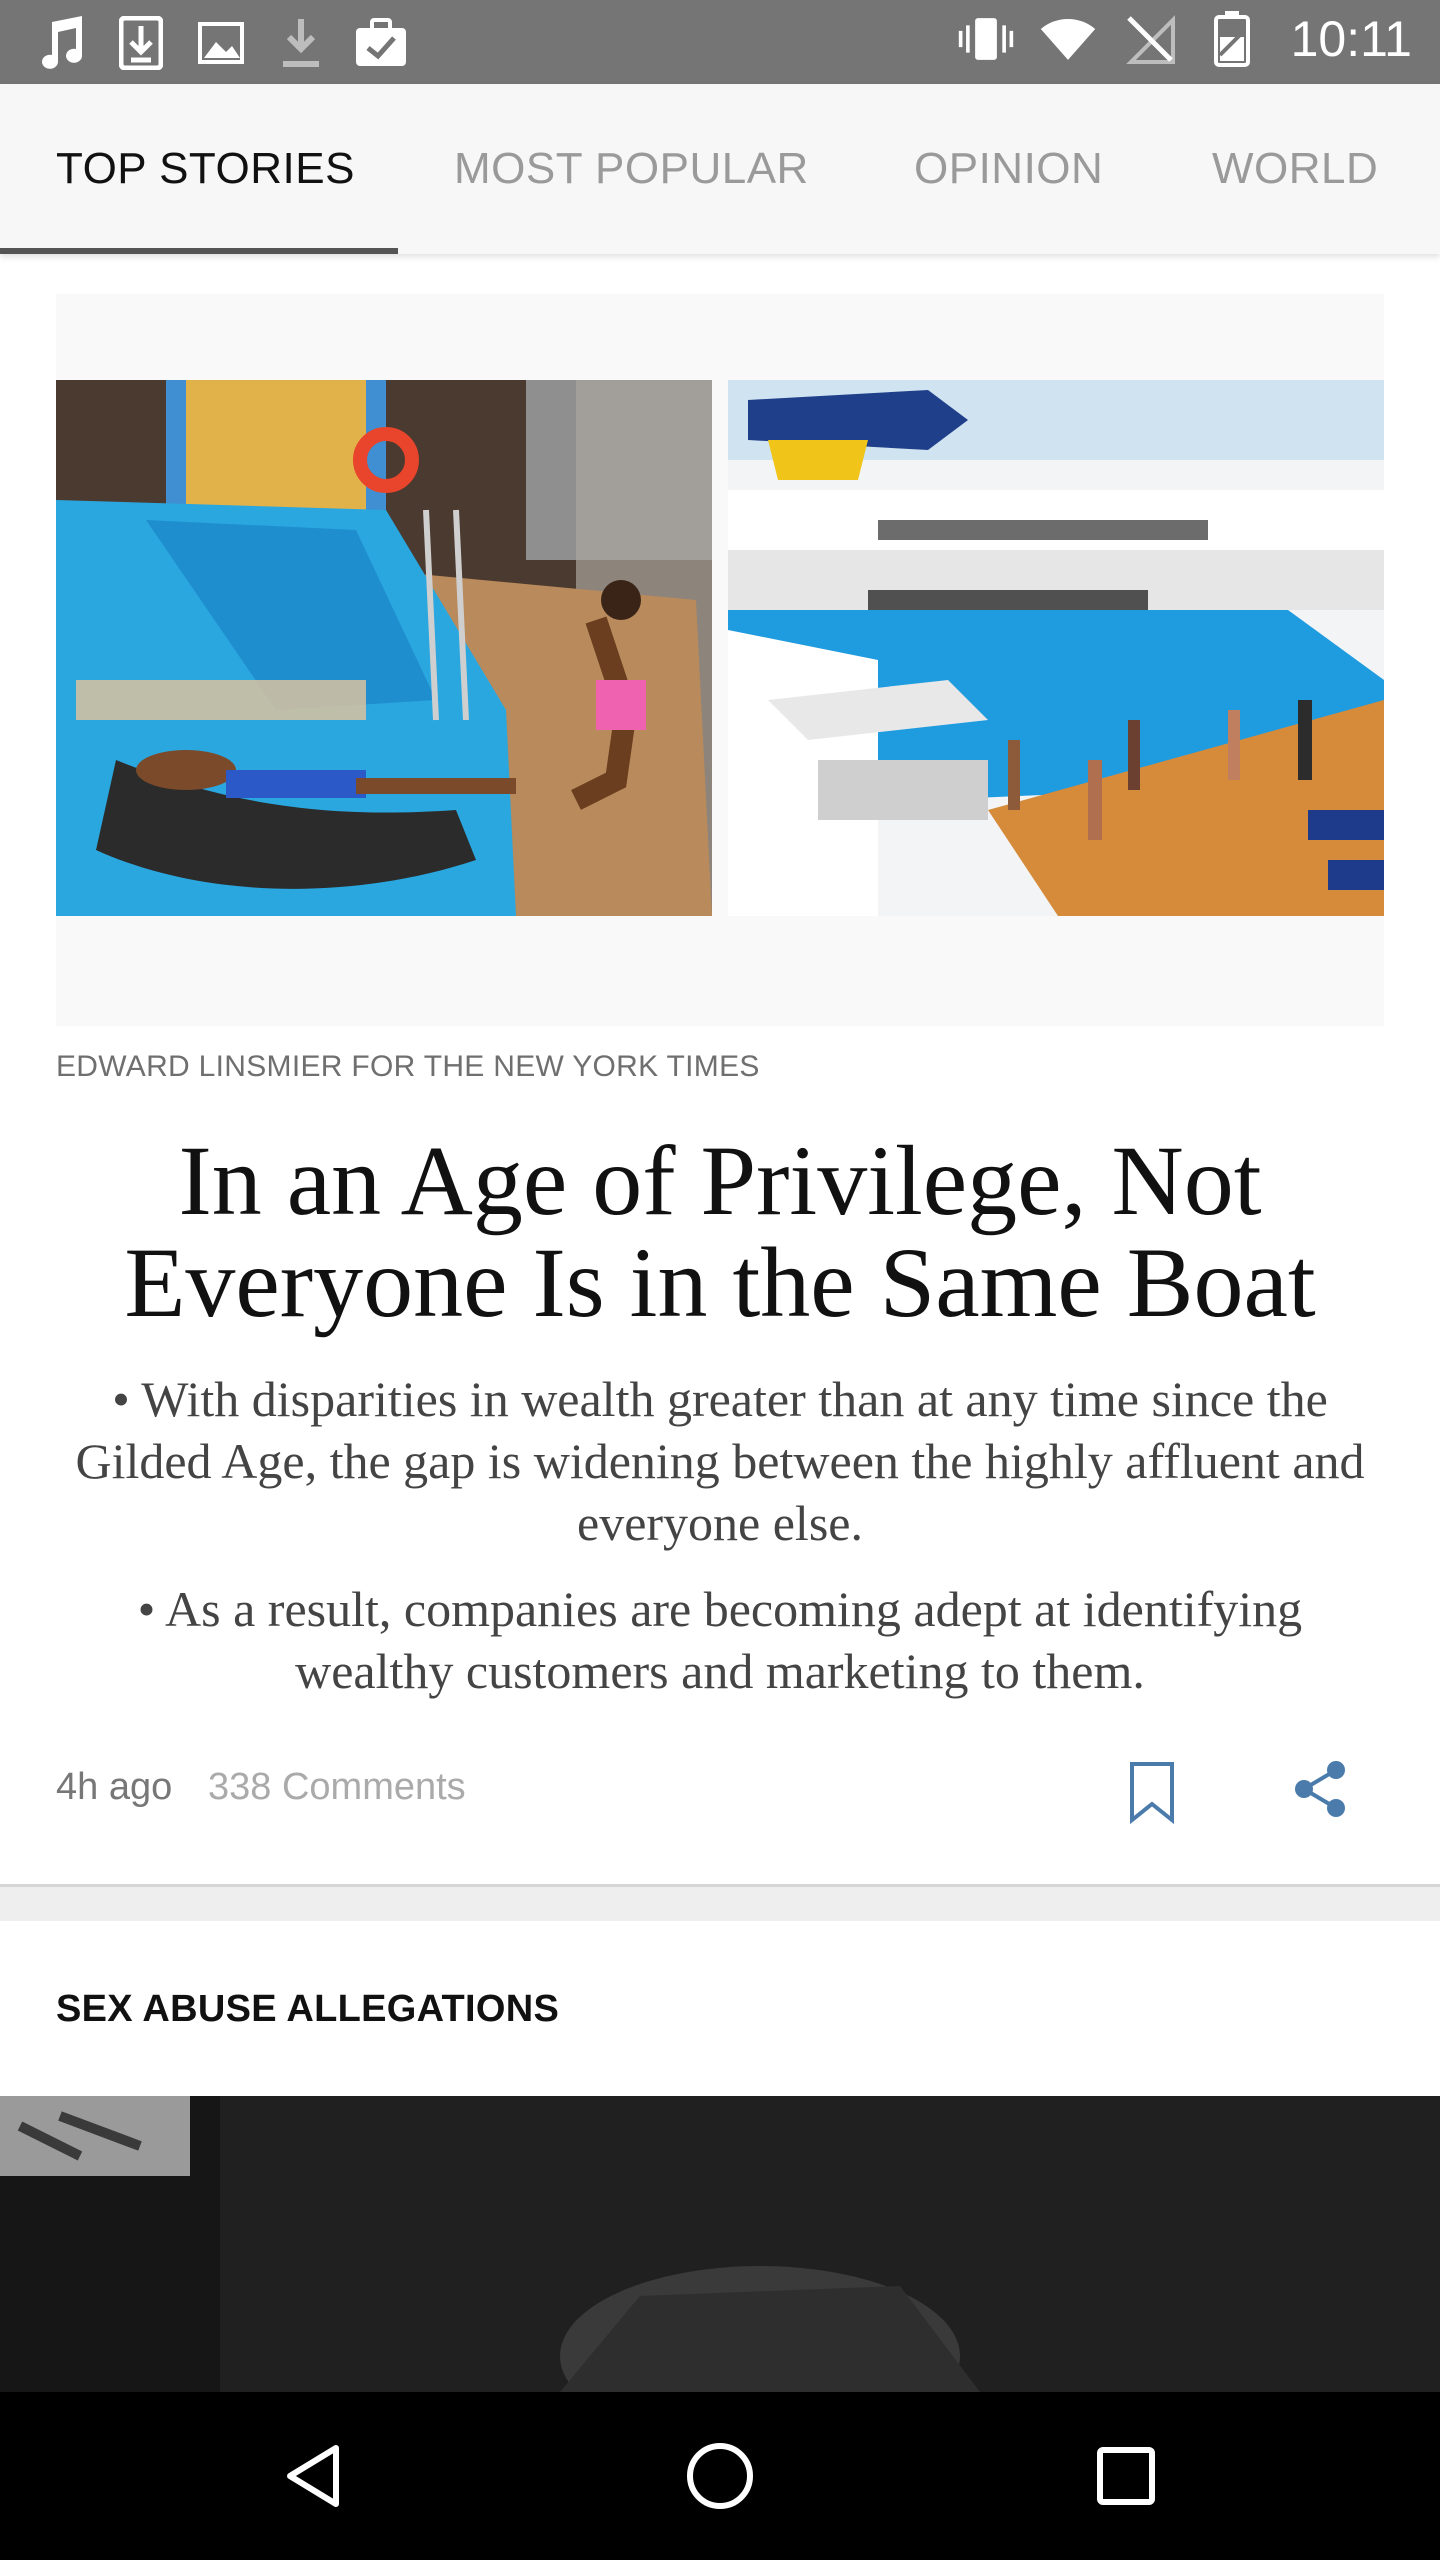 The height and width of the screenshot is (2560, 1440). What do you see at coordinates (114, 1787) in the screenshot?
I see `article-timestamp: 4h ago` at bounding box center [114, 1787].